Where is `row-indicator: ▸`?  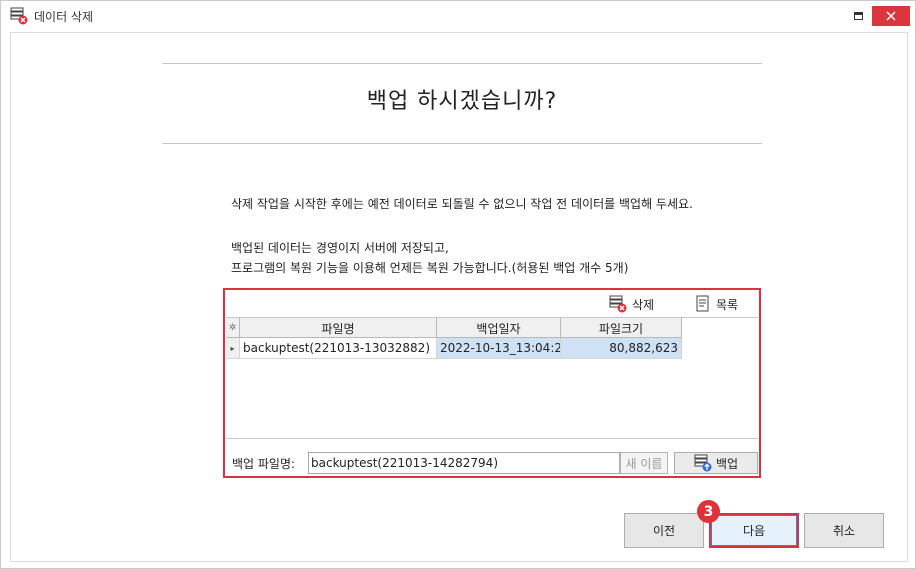
row-indicator: ▸ is located at coordinates (233, 348).